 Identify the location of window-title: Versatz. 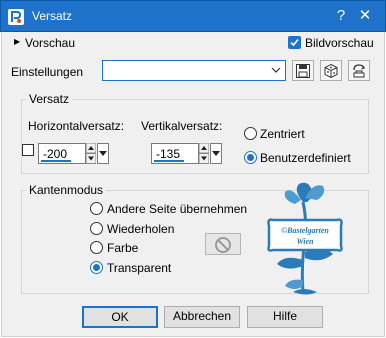
(52, 16).